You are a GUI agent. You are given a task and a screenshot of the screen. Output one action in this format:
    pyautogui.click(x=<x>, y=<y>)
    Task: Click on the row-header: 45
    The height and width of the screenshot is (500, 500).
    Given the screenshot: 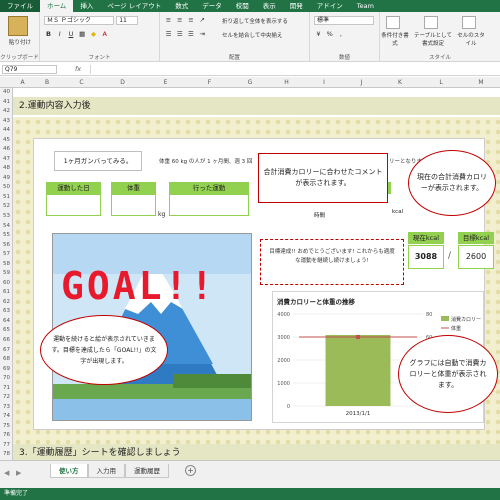 What is the action you would take?
    pyautogui.click(x=6, y=141)
    